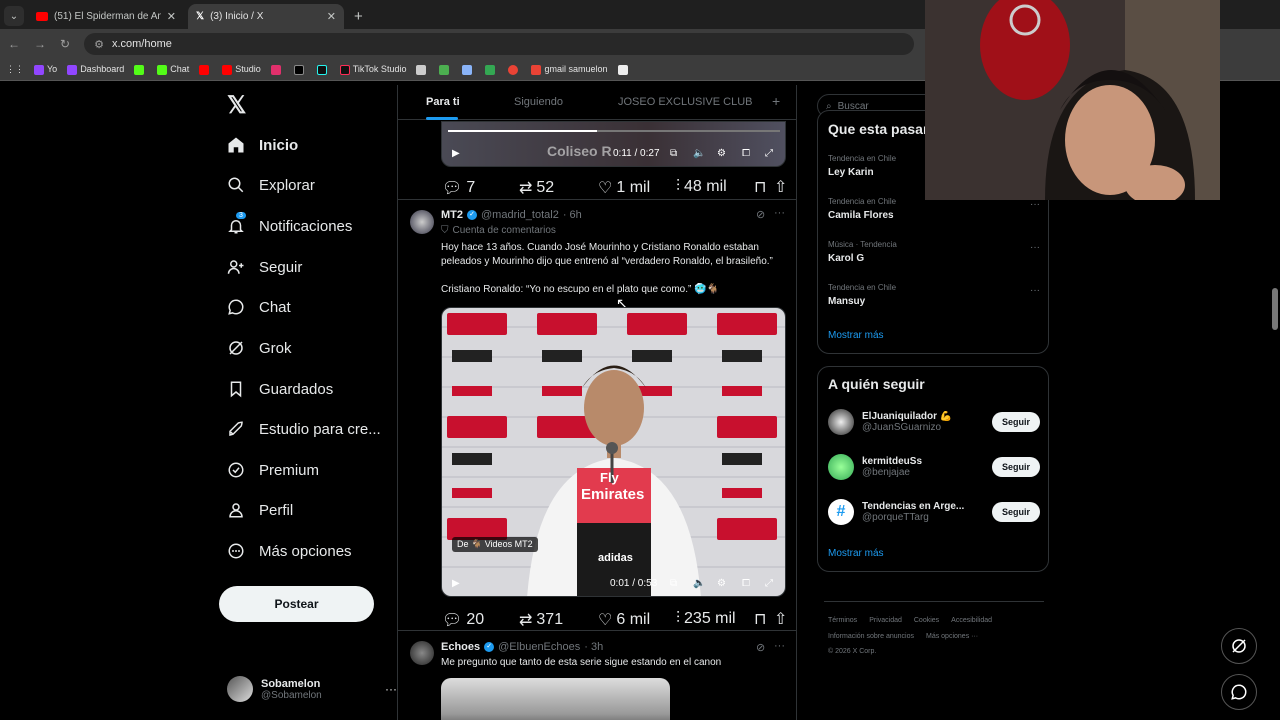  What do you see at coordinates (262, 145) in the screenshot?
I see `sidebar-item-inicio: Inicio` at bounding box center [262, 145].